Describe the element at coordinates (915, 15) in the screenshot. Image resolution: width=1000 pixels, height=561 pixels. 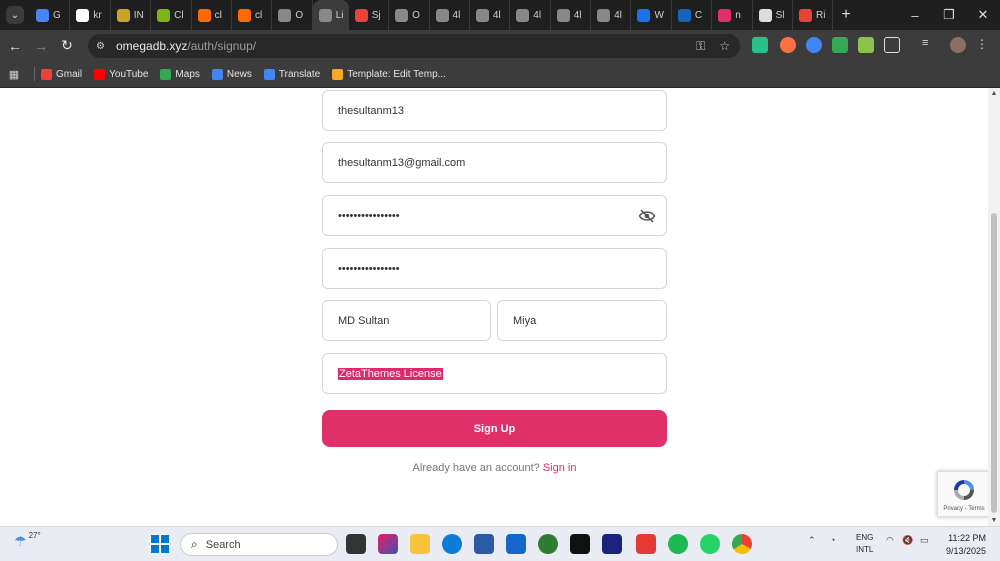
I see `minimize-button: –` at that location.